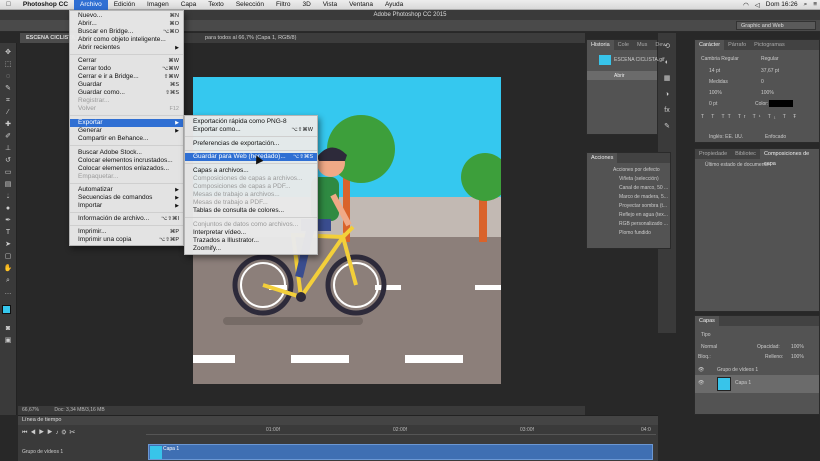 The image size is (820, 461). What do you see at coordinates (745, 154) in the screenshot?
I see `tab-bibliotecas: Bibliotec` at bounding box center [745, 154].